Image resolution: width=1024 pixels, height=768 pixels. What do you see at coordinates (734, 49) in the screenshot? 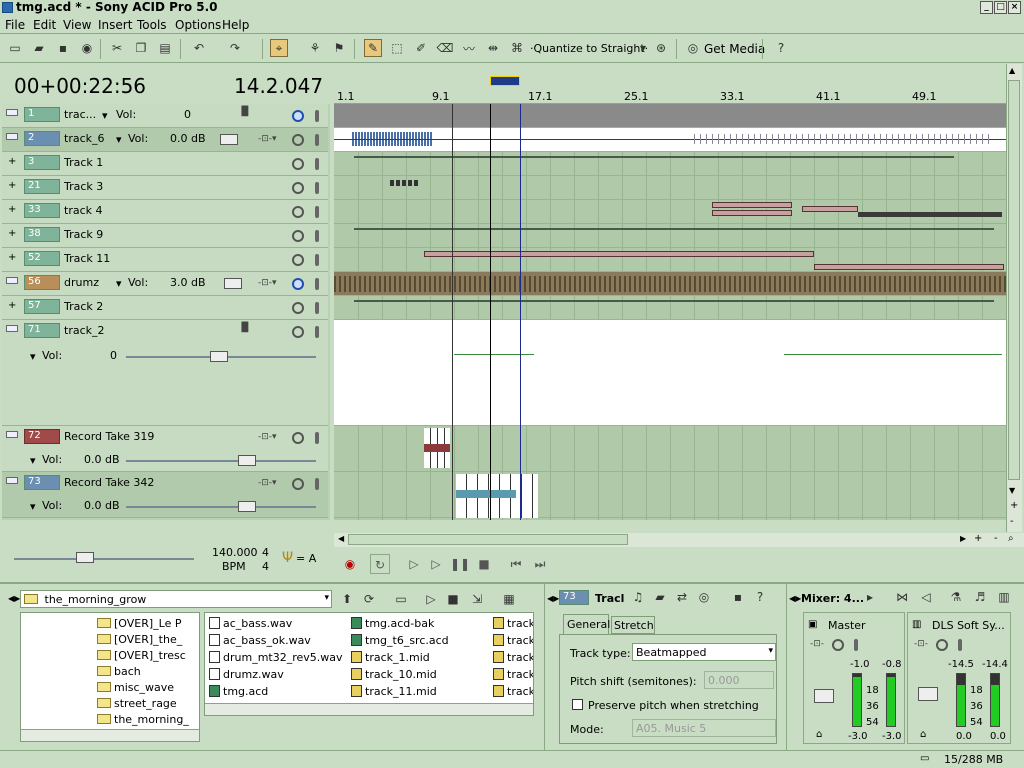
I see `get-media-button: Get Media` at bounding box center [734, 49].